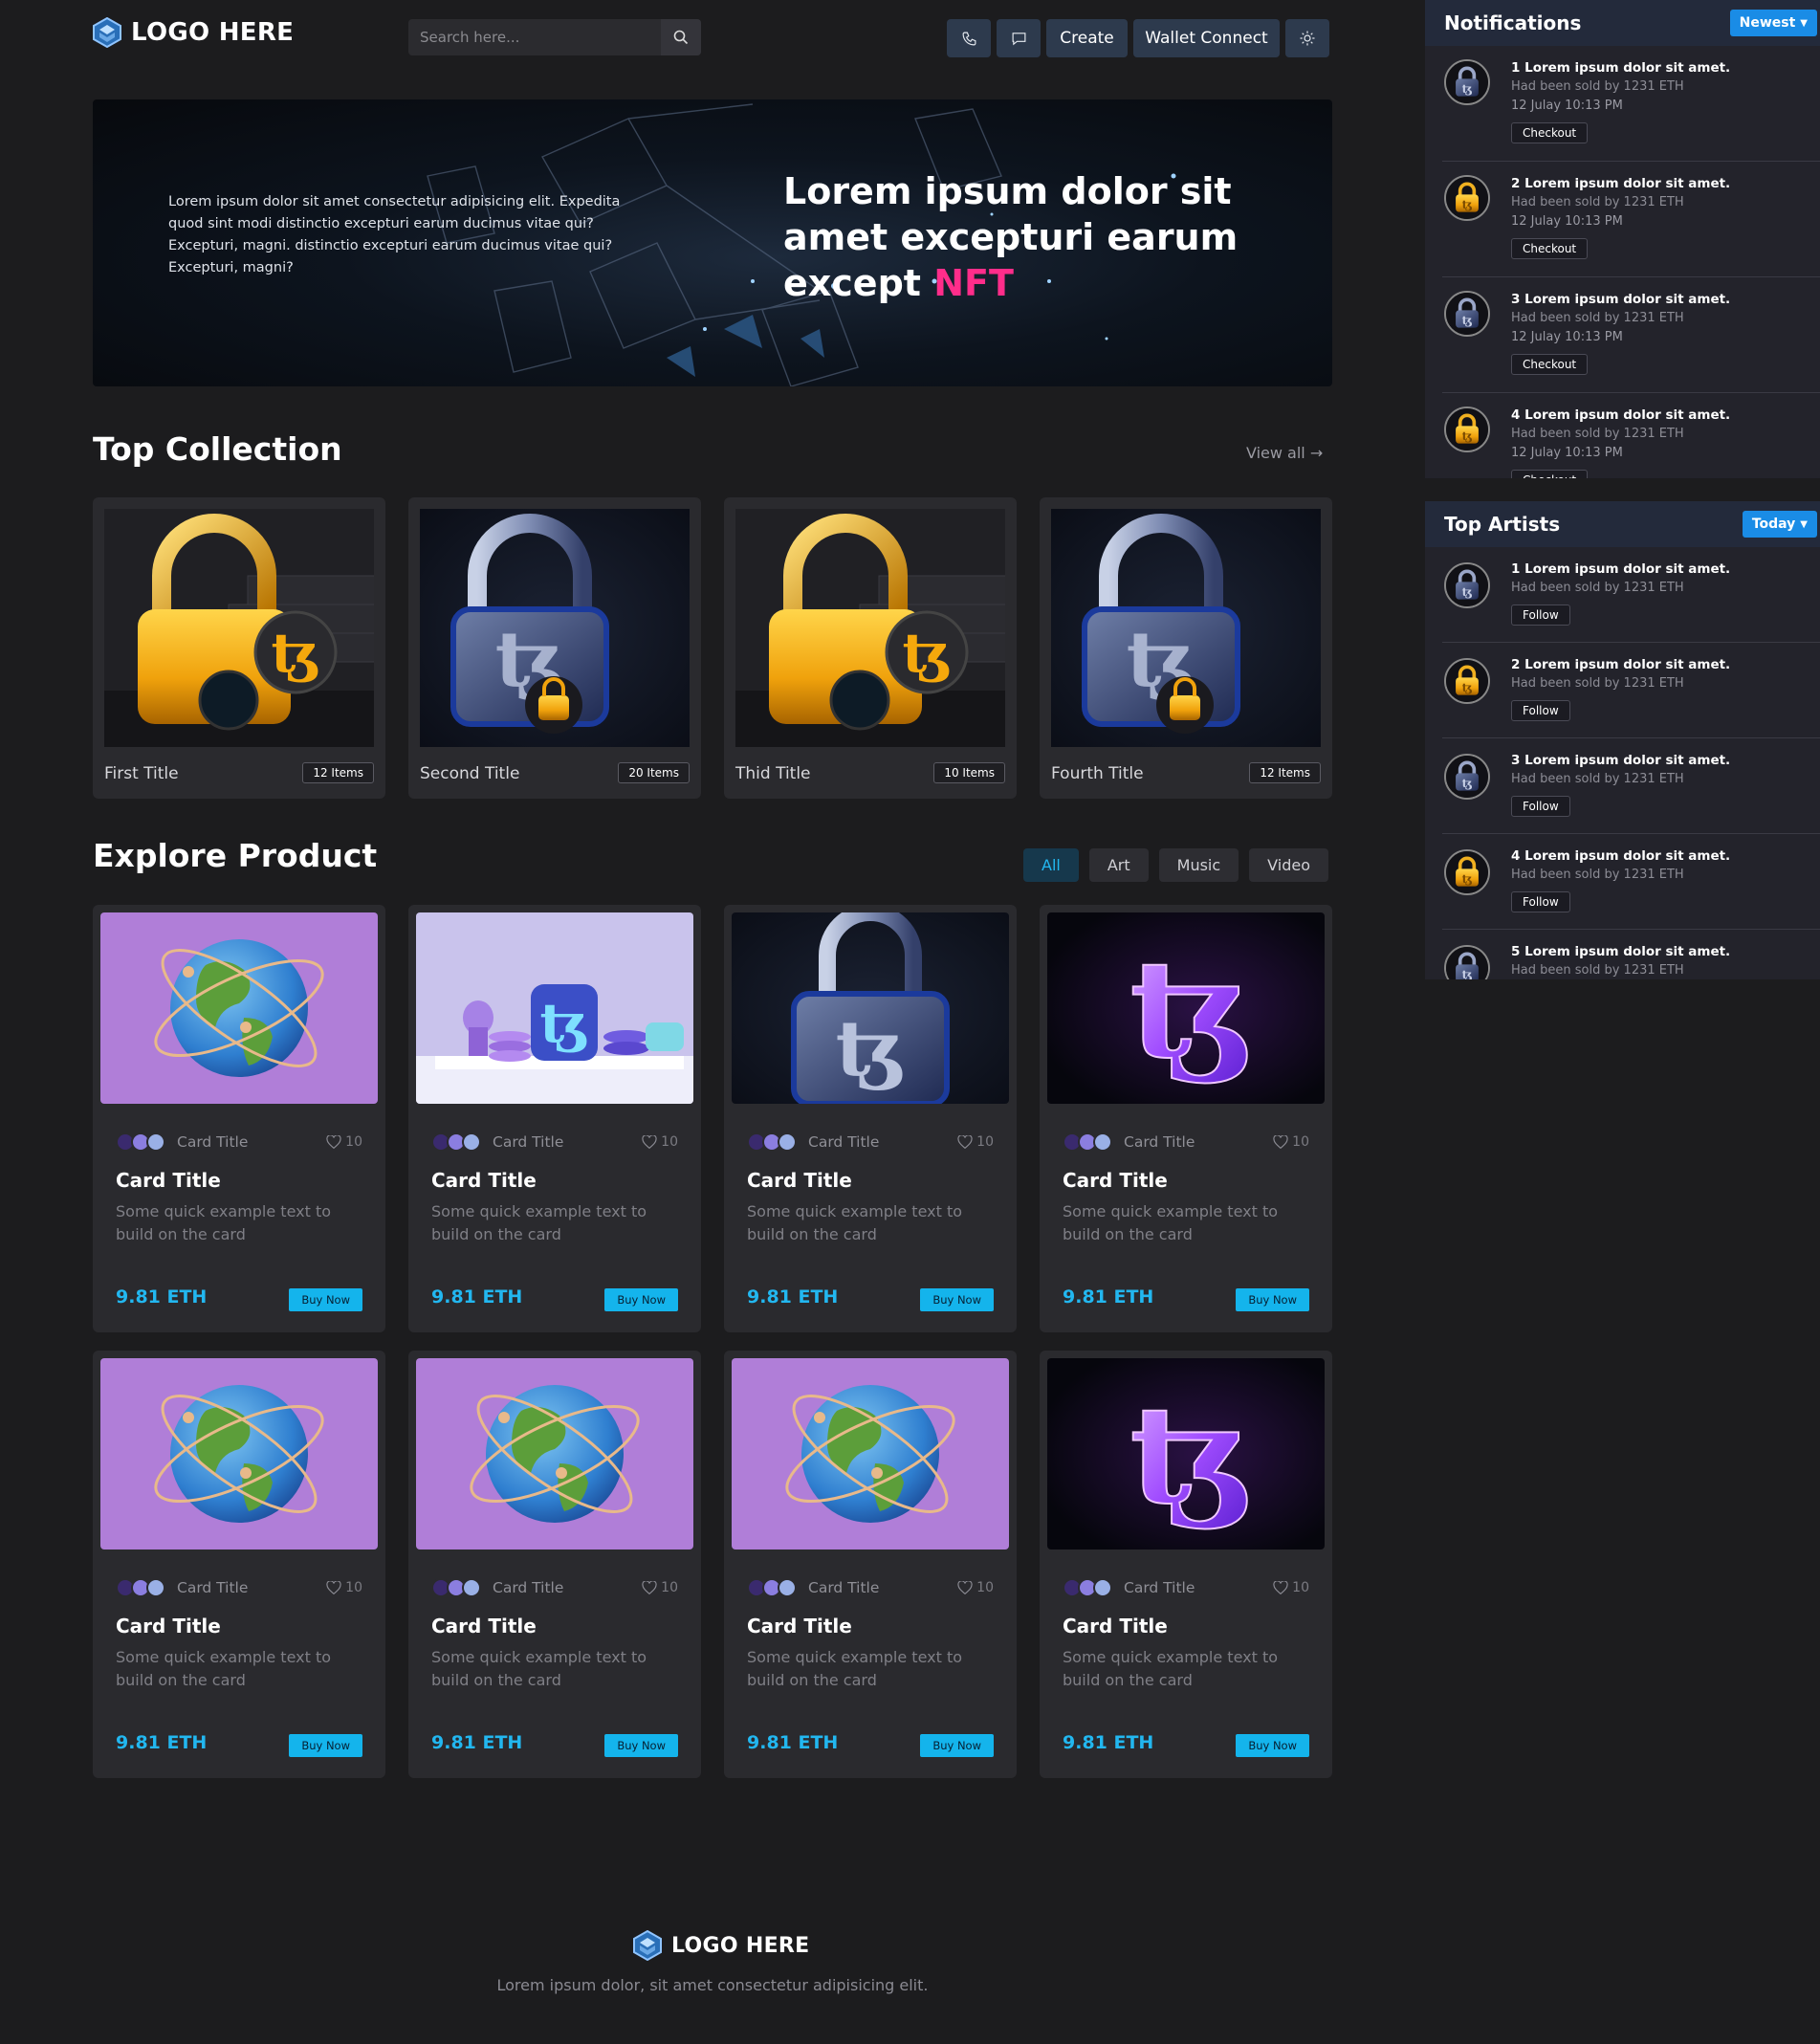 This screenshot has height=2044, width=1820. I want to click on theme-toggle-button, so click(1307, 38).